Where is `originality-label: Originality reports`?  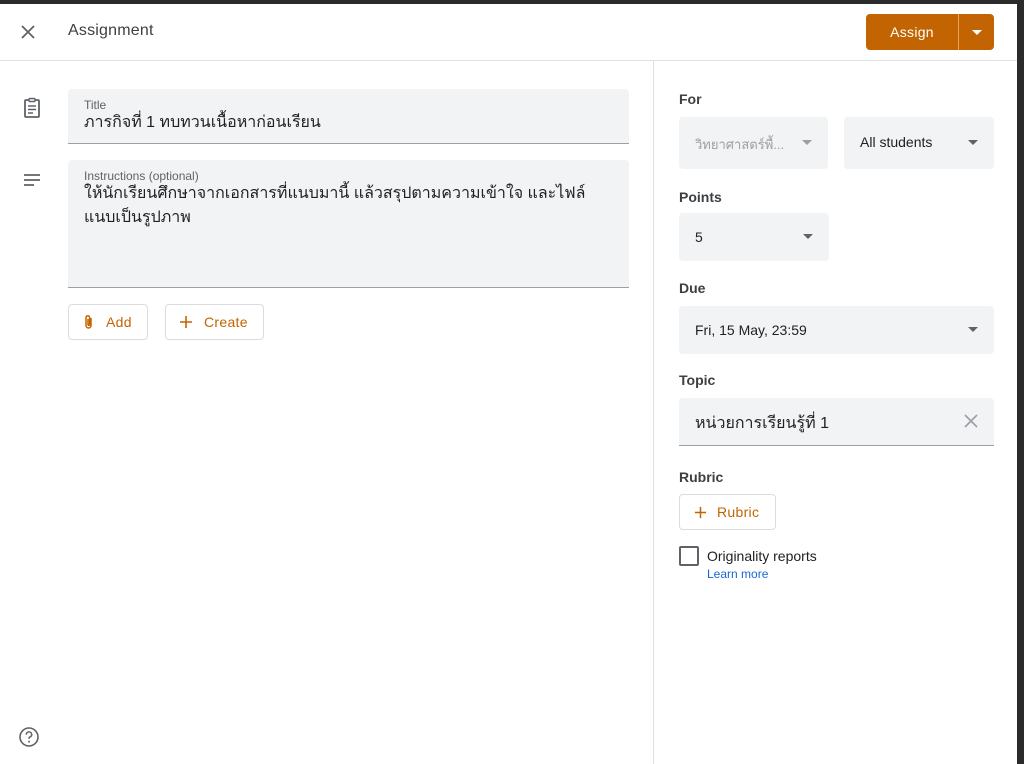 originality-label: Originality reports is located at coordinates (762, 556).